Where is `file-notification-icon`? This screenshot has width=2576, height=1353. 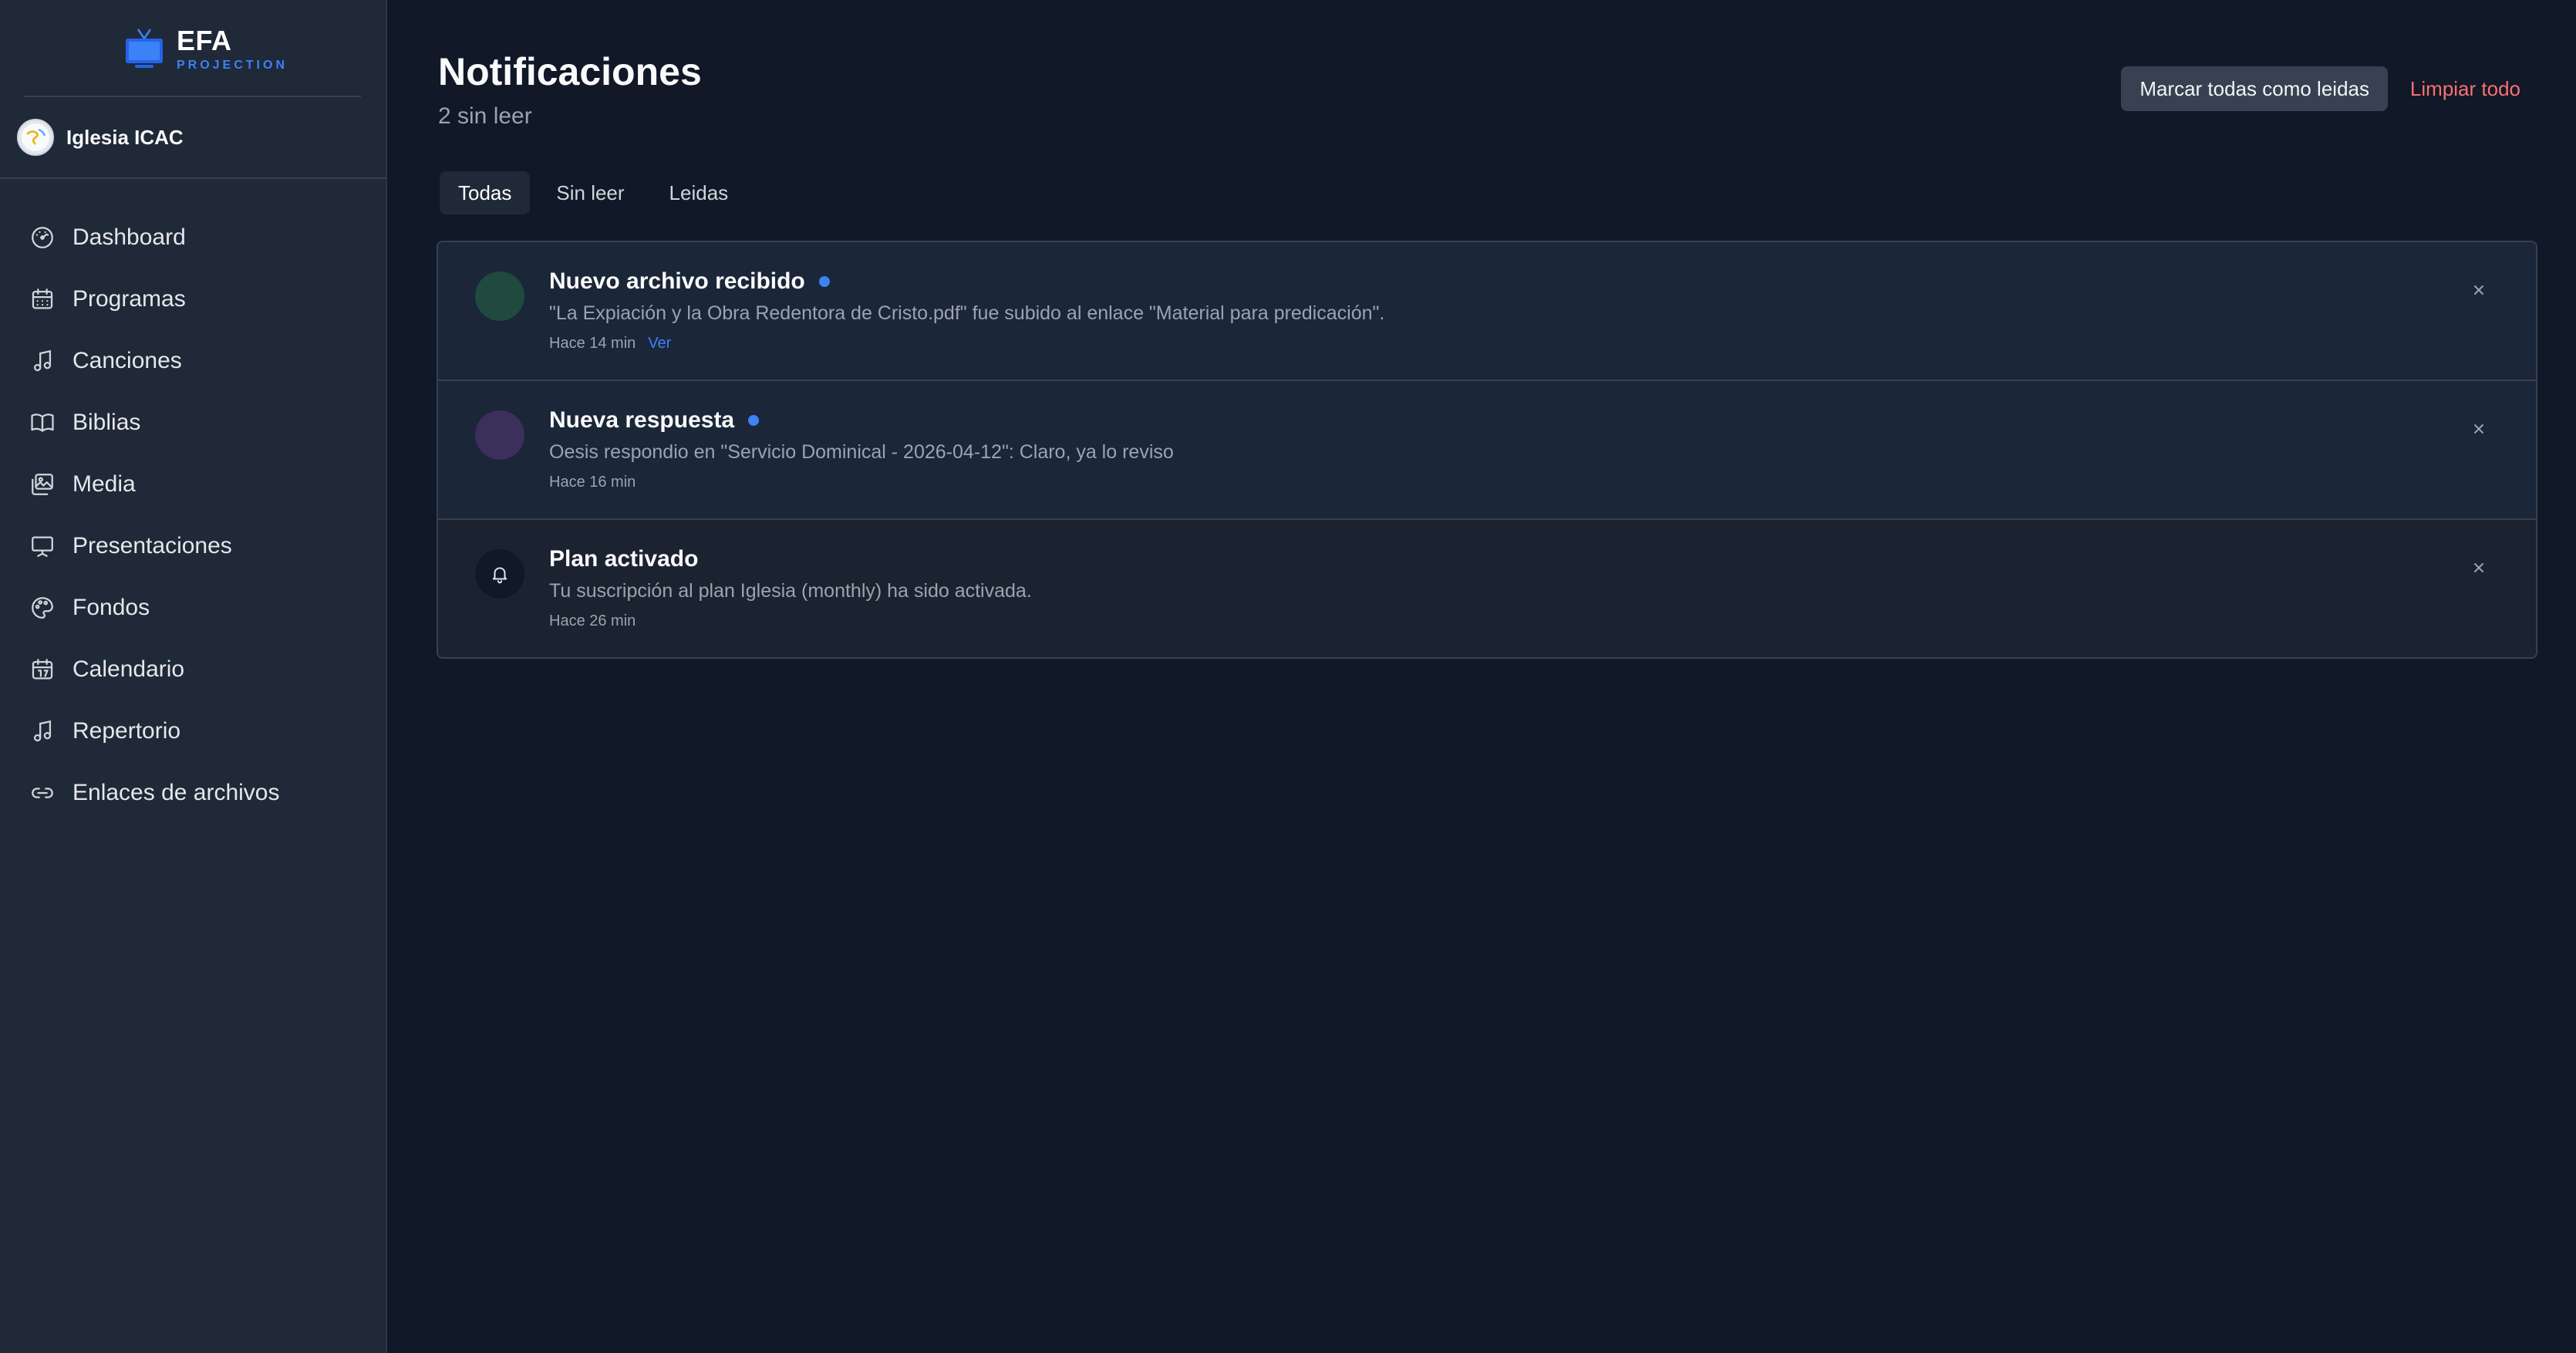 file-notification-icon is located at coordinates (499, 296).